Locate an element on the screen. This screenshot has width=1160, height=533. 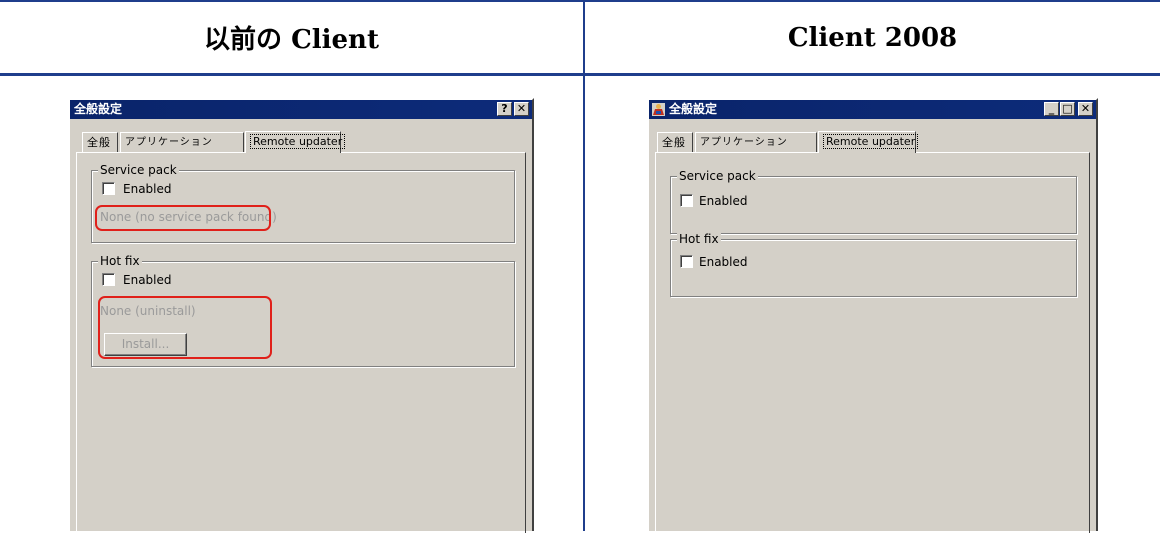
dialog-titlebar: 全般設定 _ □ ✕ is located at coordinates (872, 109).